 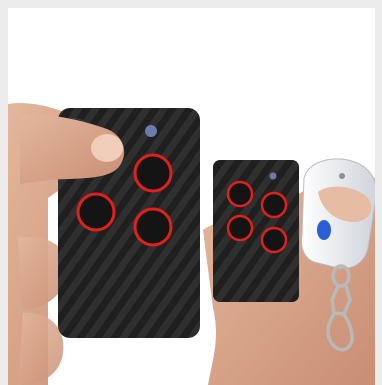 I want to click on left-thumbnail, so click(x=107, y=148).